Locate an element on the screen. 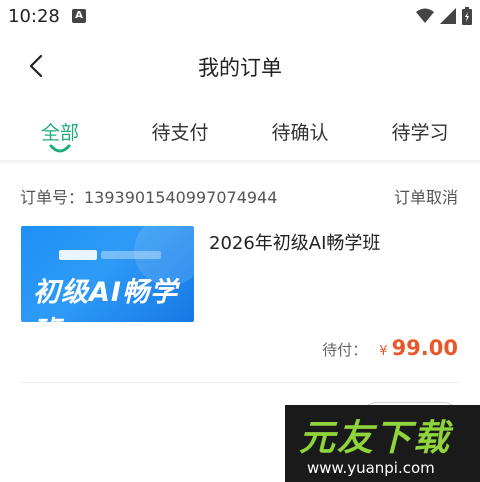 The image size is (480, 482). order-number: 订单号：1393901540997074944 is located at coordinates (149, 197).